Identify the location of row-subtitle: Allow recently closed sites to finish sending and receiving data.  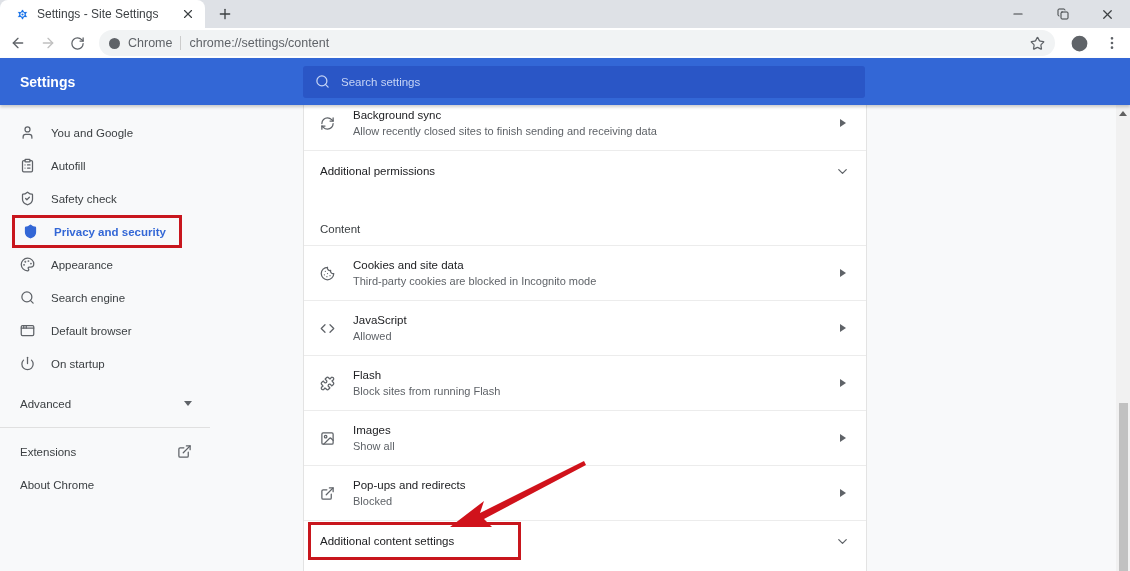
(505, 131).